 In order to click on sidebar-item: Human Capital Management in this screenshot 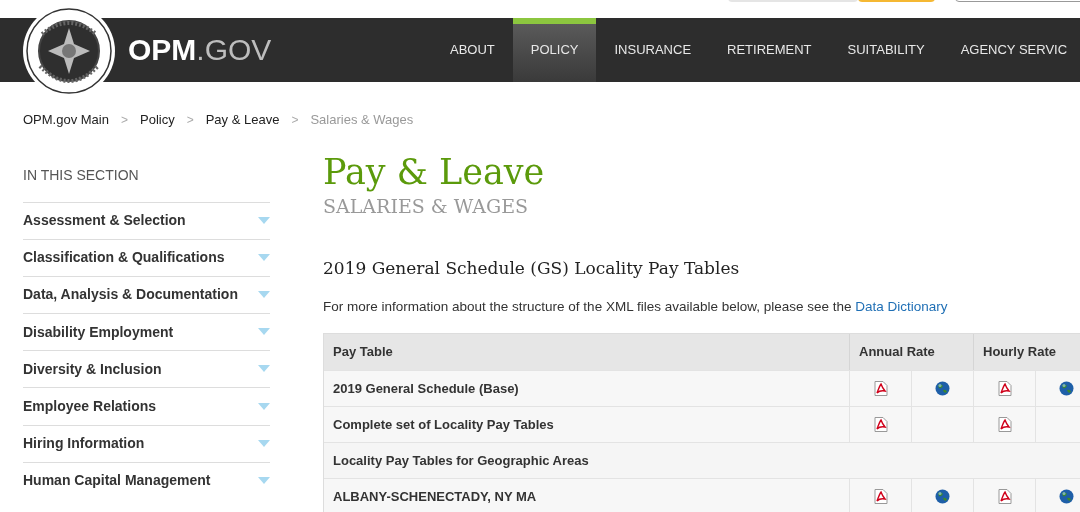, I will do `click(146, 480)`.